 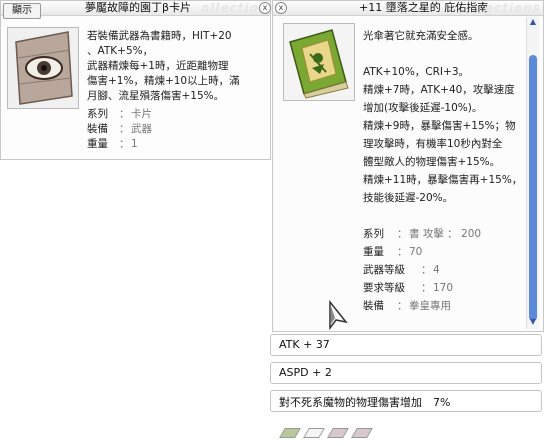 What do you see at coordinates (384, 288) in the screenshot?
I see `right-prop-label-3: 要求等級` at bounding box center [384, 288].